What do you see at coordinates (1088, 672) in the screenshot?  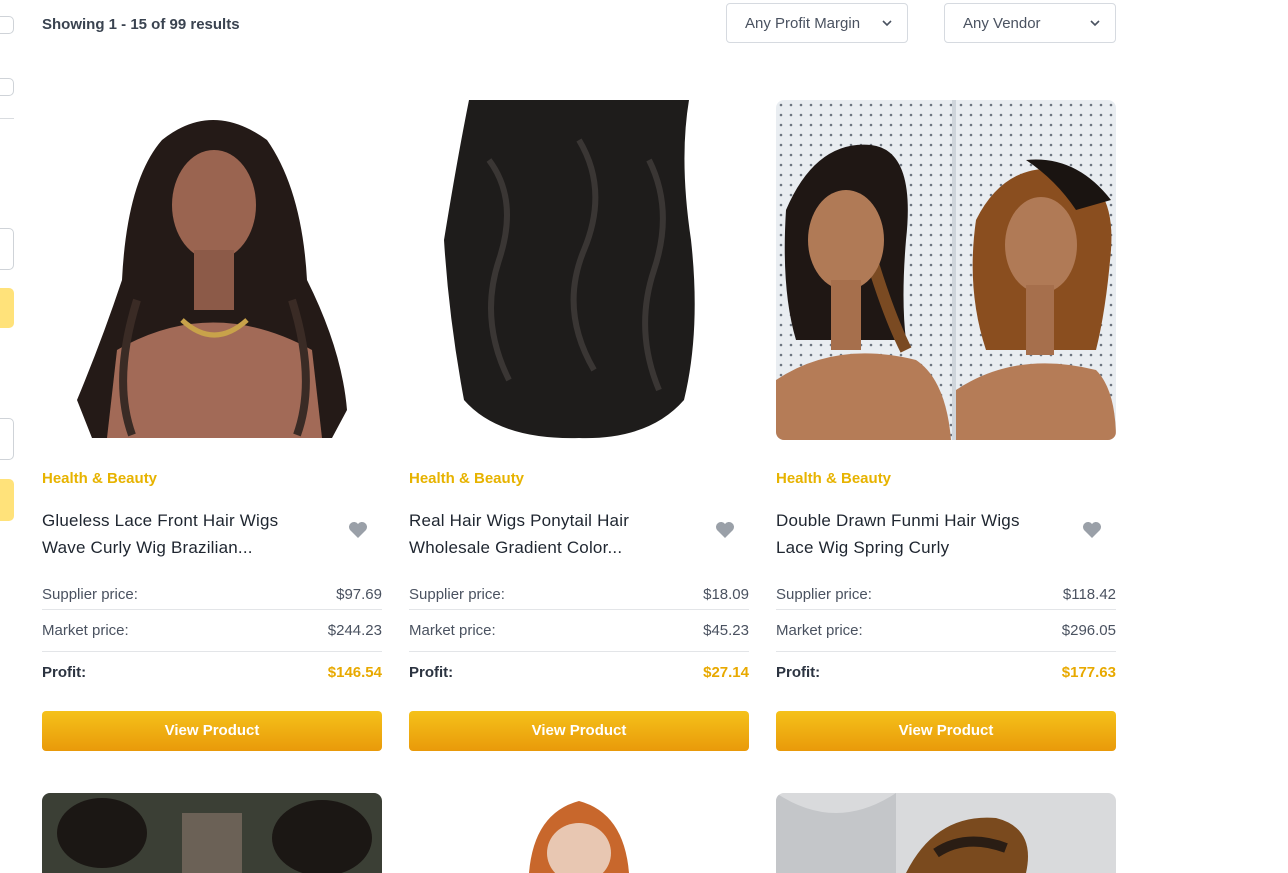 I see `profit-value: $177.63` at bounding box center [1088, 672].